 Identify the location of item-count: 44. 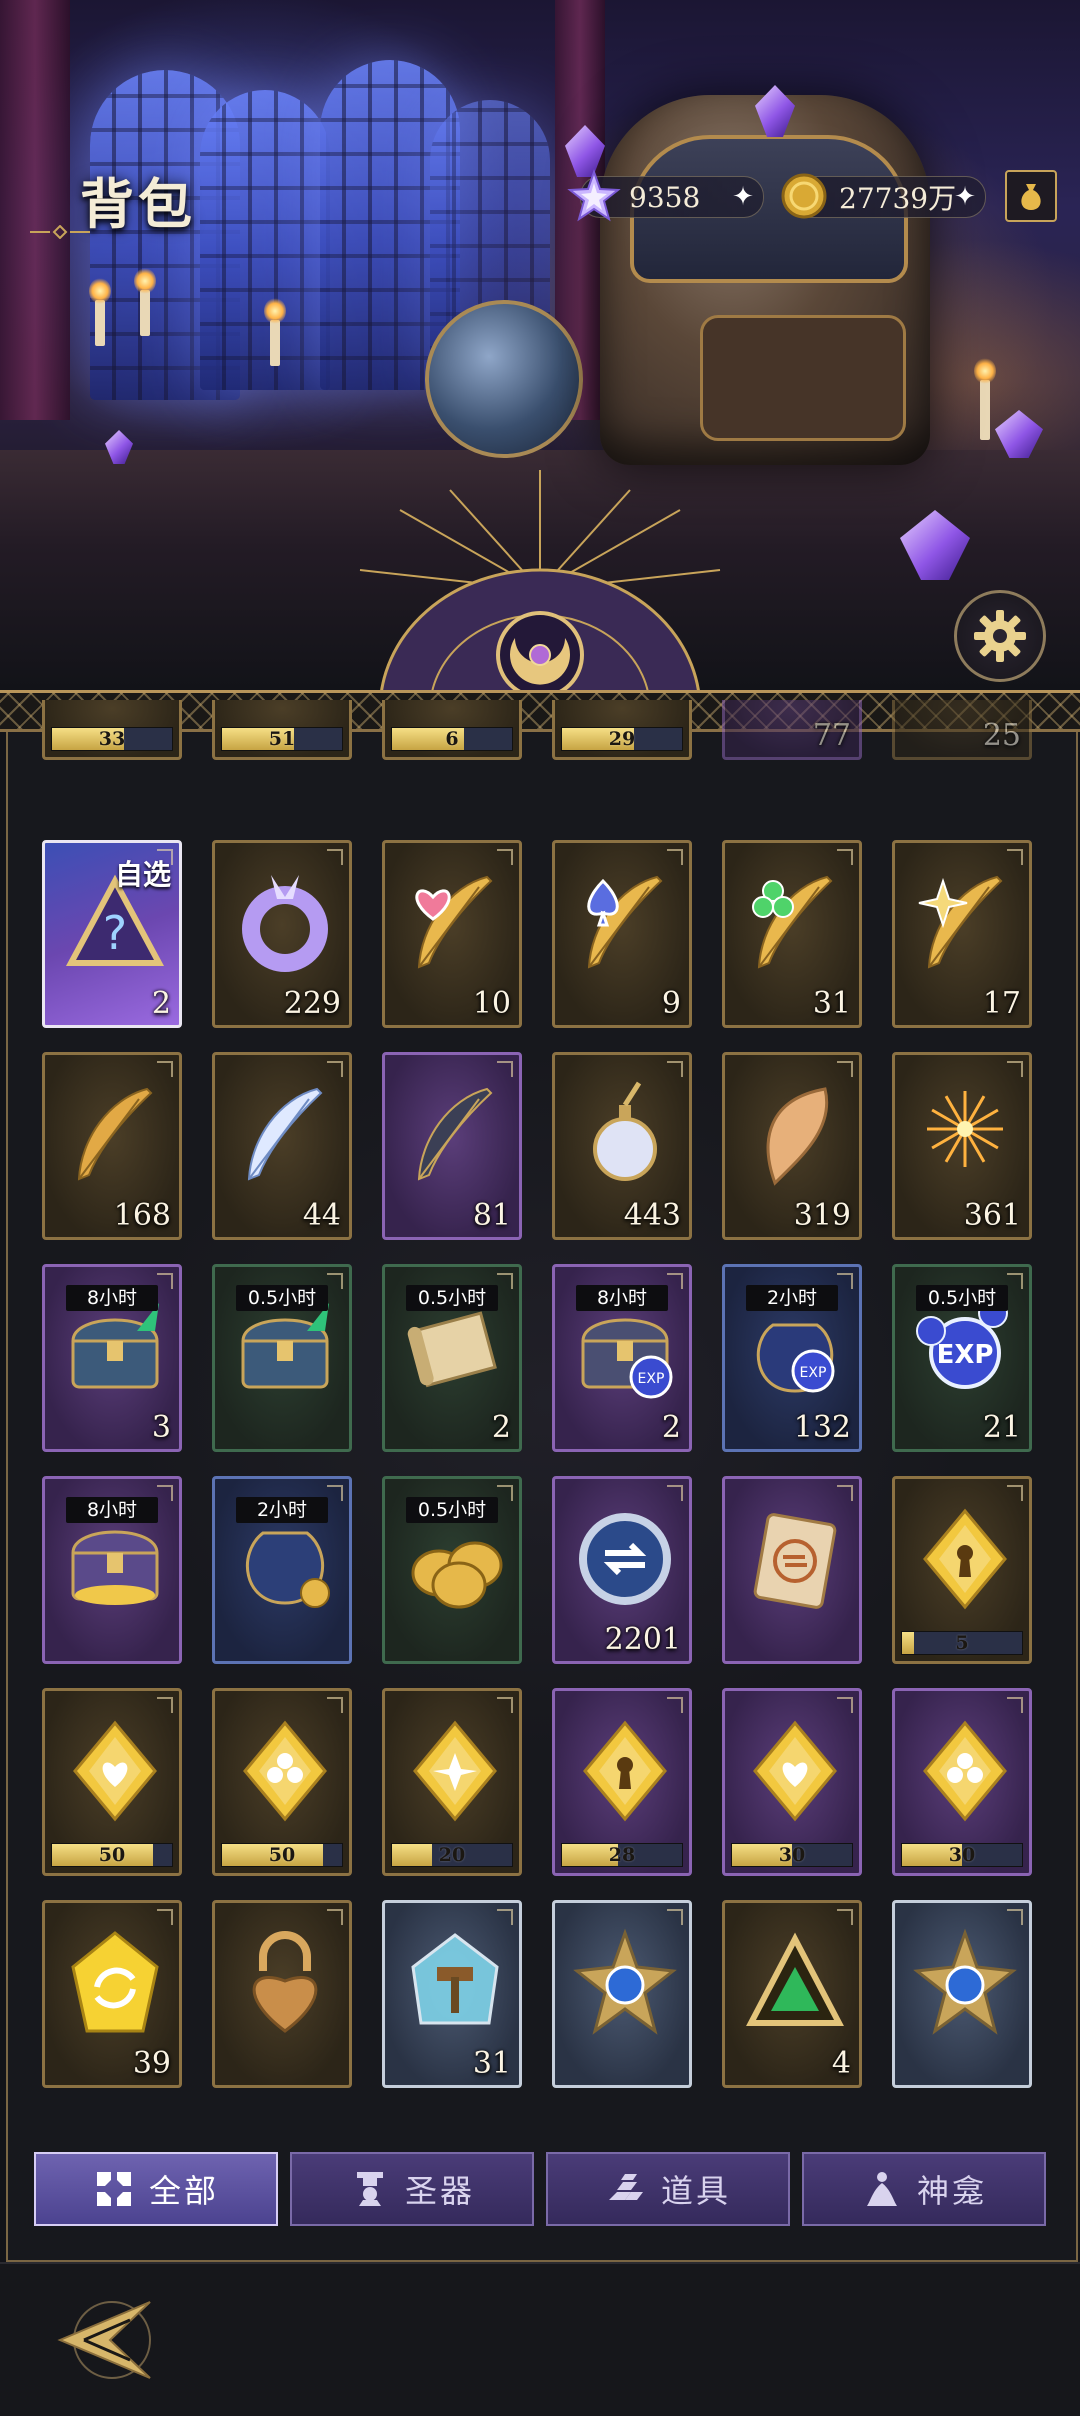
(321, 1215).